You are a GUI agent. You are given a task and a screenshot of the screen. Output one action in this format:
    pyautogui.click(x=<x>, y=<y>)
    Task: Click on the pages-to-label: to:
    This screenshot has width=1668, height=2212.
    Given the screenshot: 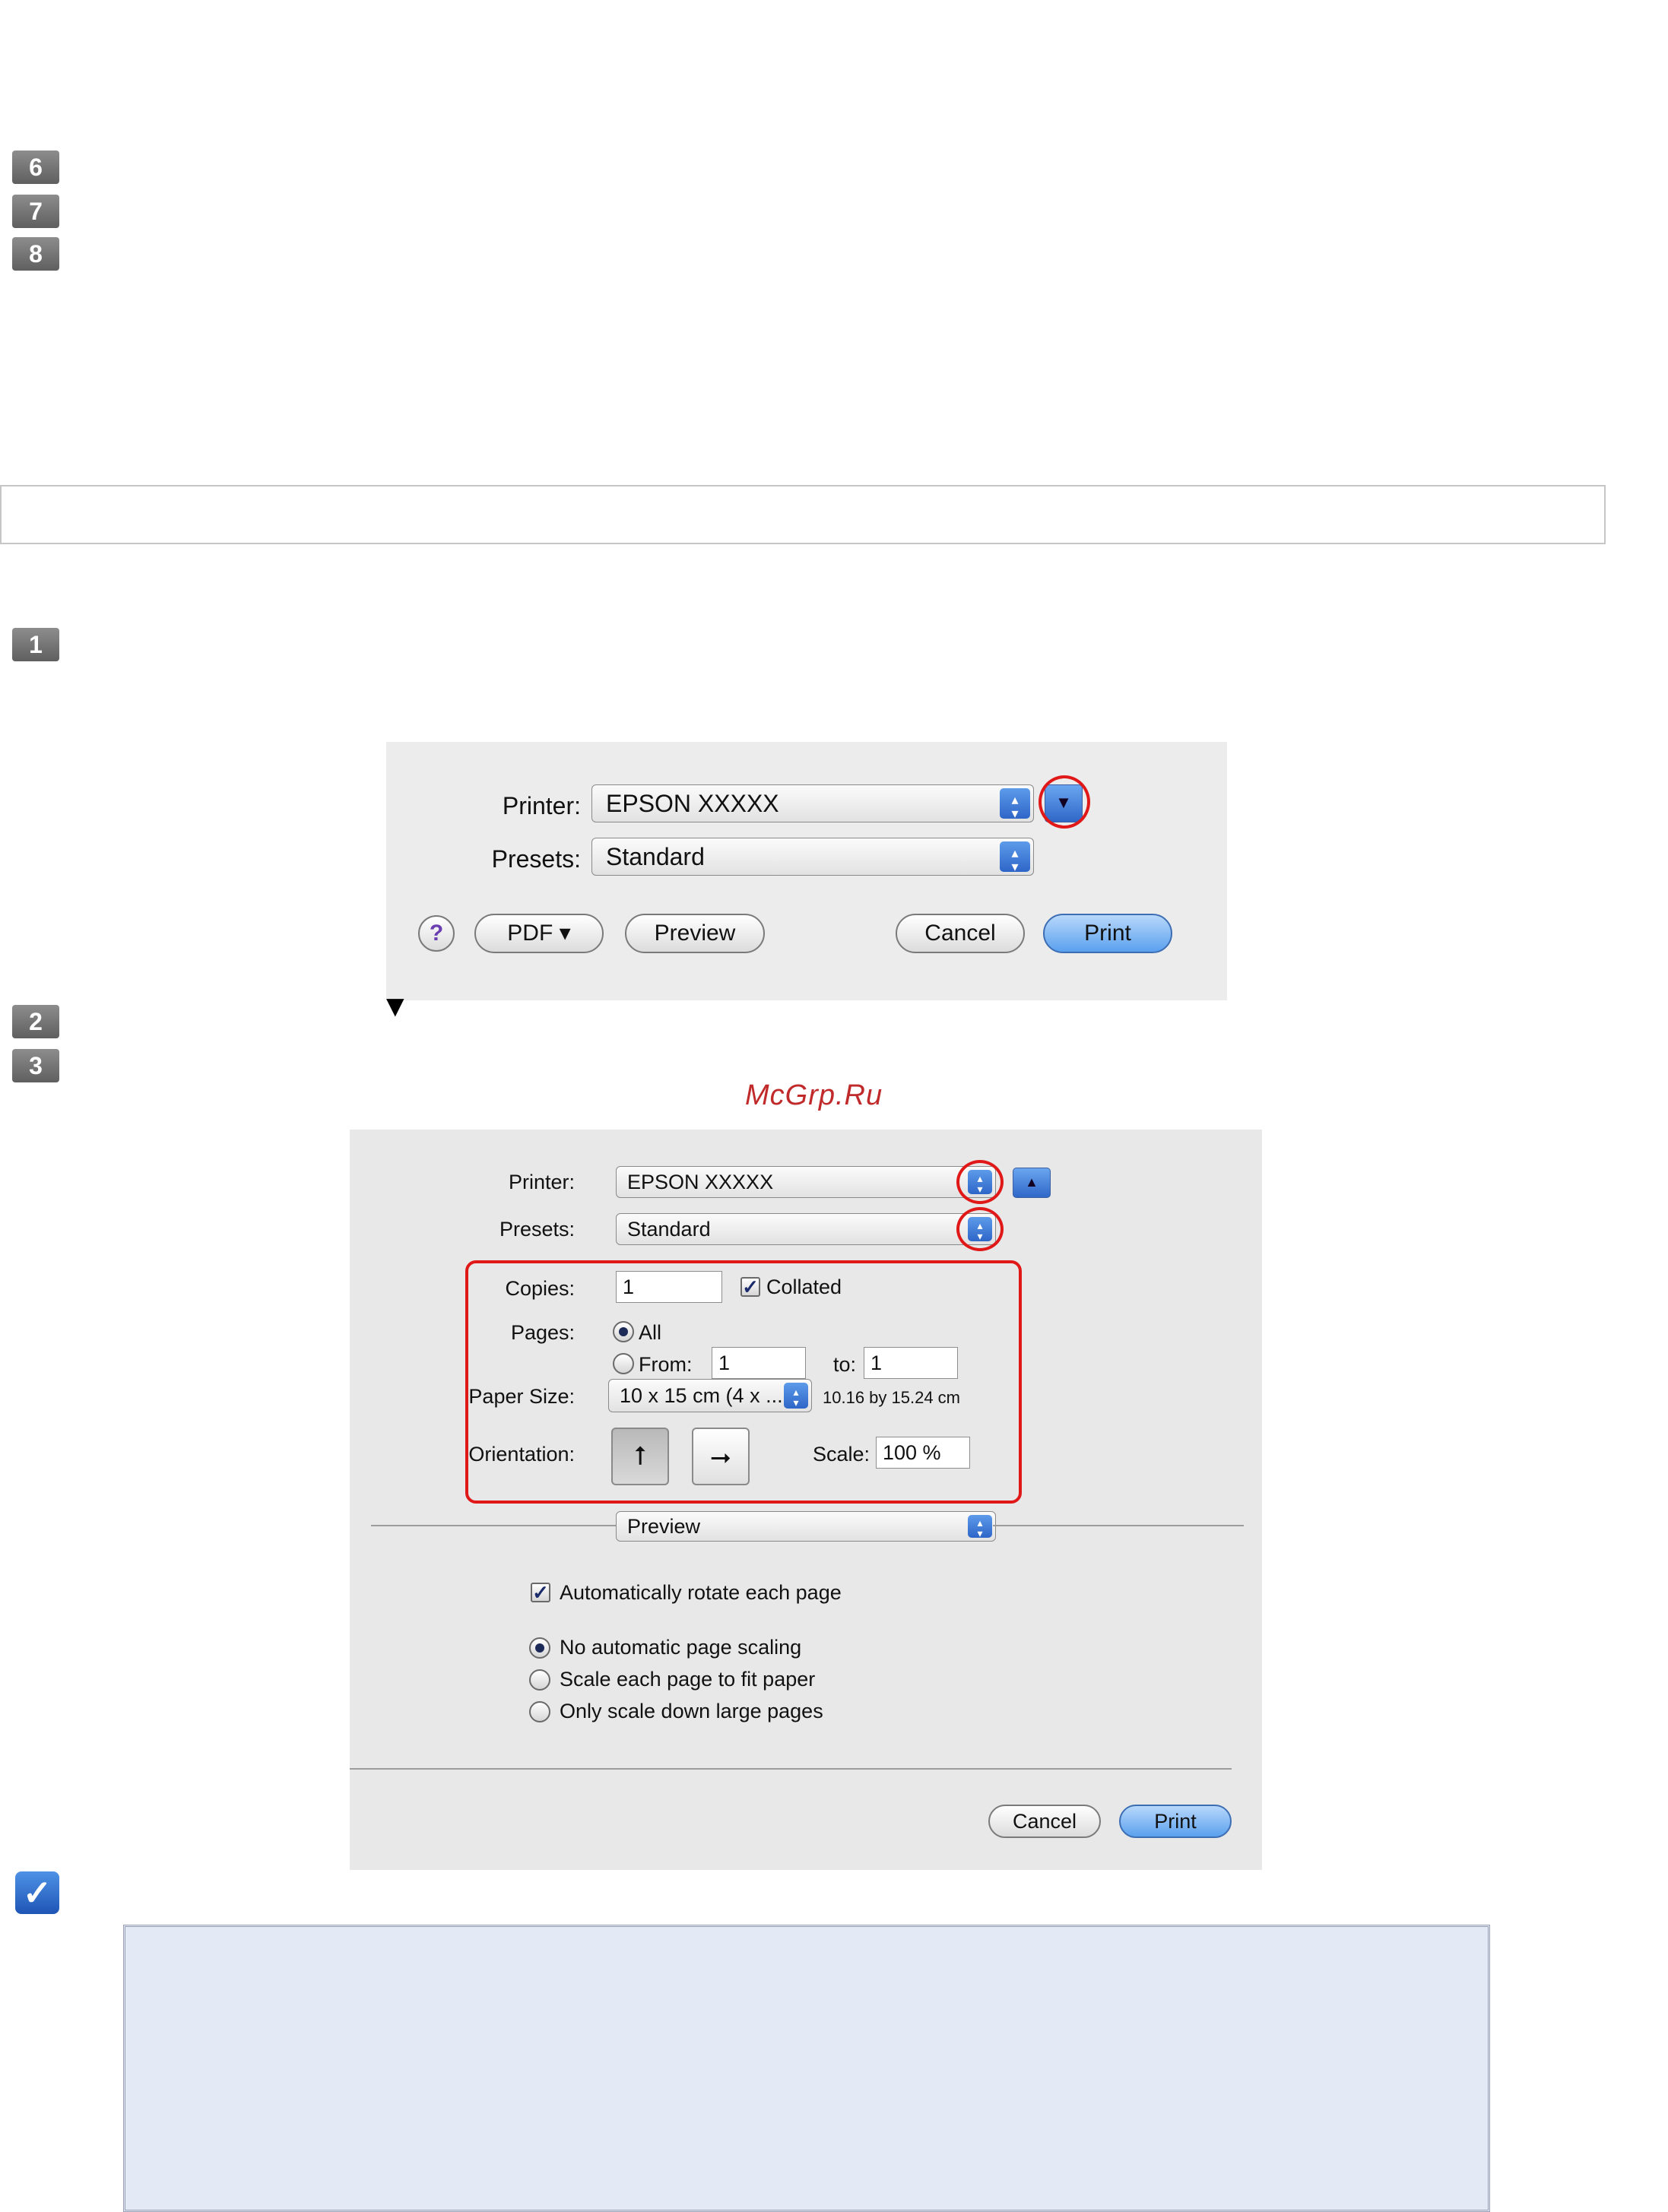 What is the action you would take?
    pyautogui.click(x=844, y=1364)
    